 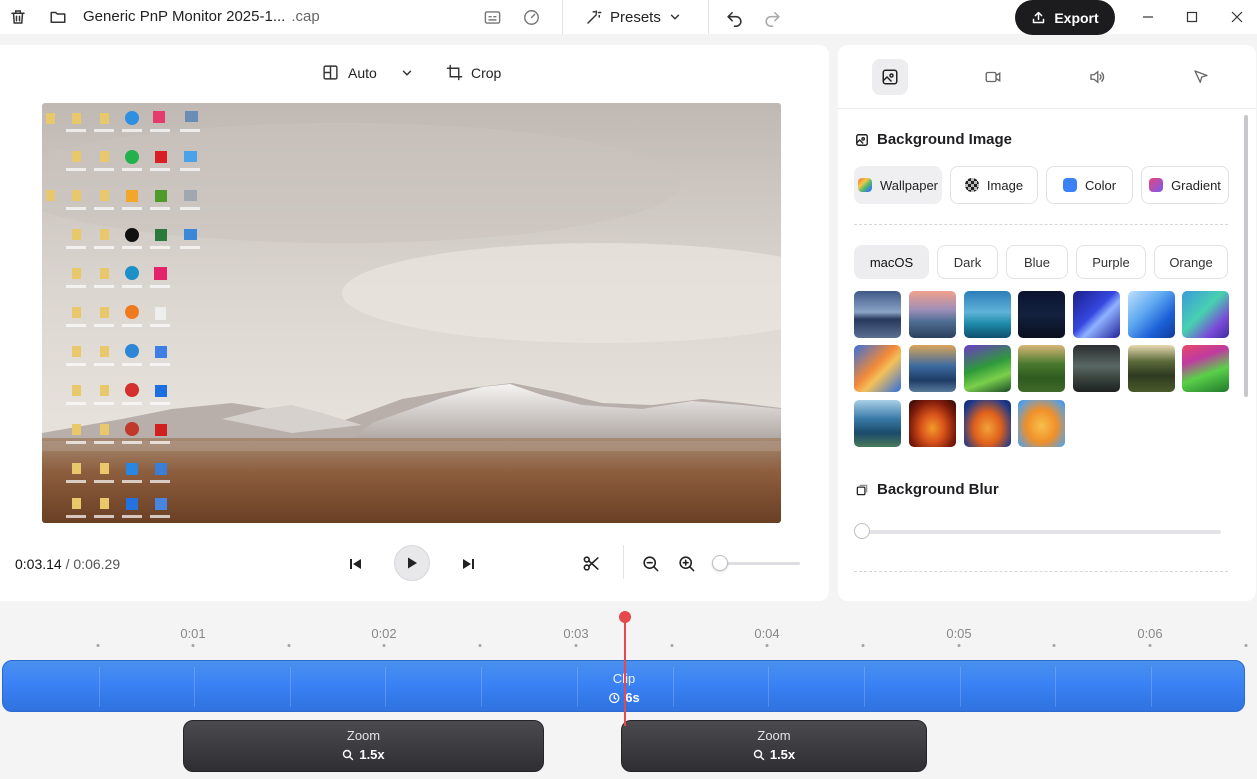 I want to click on bg-type-color: Color, so click(x=1089, y=185).